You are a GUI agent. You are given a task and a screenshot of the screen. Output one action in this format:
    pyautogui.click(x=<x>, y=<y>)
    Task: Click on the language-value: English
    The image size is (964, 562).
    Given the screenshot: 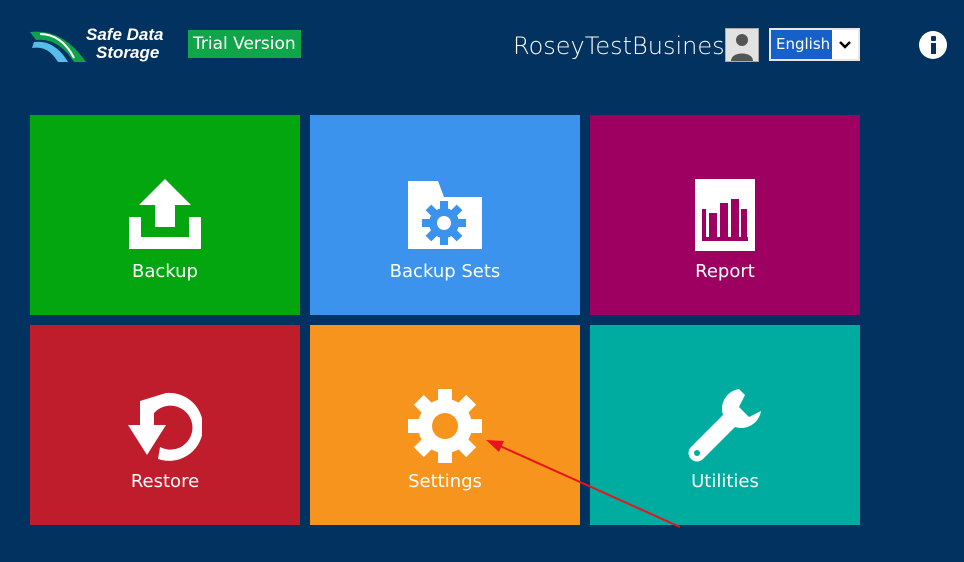 What is the action you would take?
    pyautogui.click(x=803, y=44)
    